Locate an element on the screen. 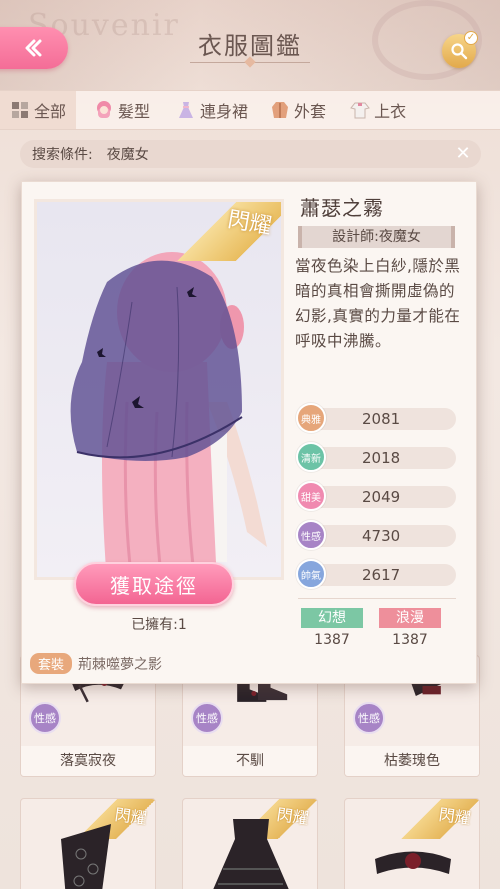 This screenshot has width=500, height=889. search-button: ✓ is located at coordinates (460, 49).